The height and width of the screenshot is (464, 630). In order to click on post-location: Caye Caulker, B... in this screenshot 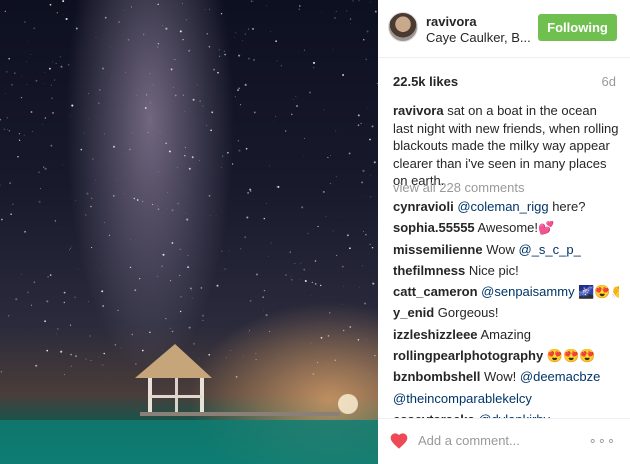, I will do `click(478, 37)`.